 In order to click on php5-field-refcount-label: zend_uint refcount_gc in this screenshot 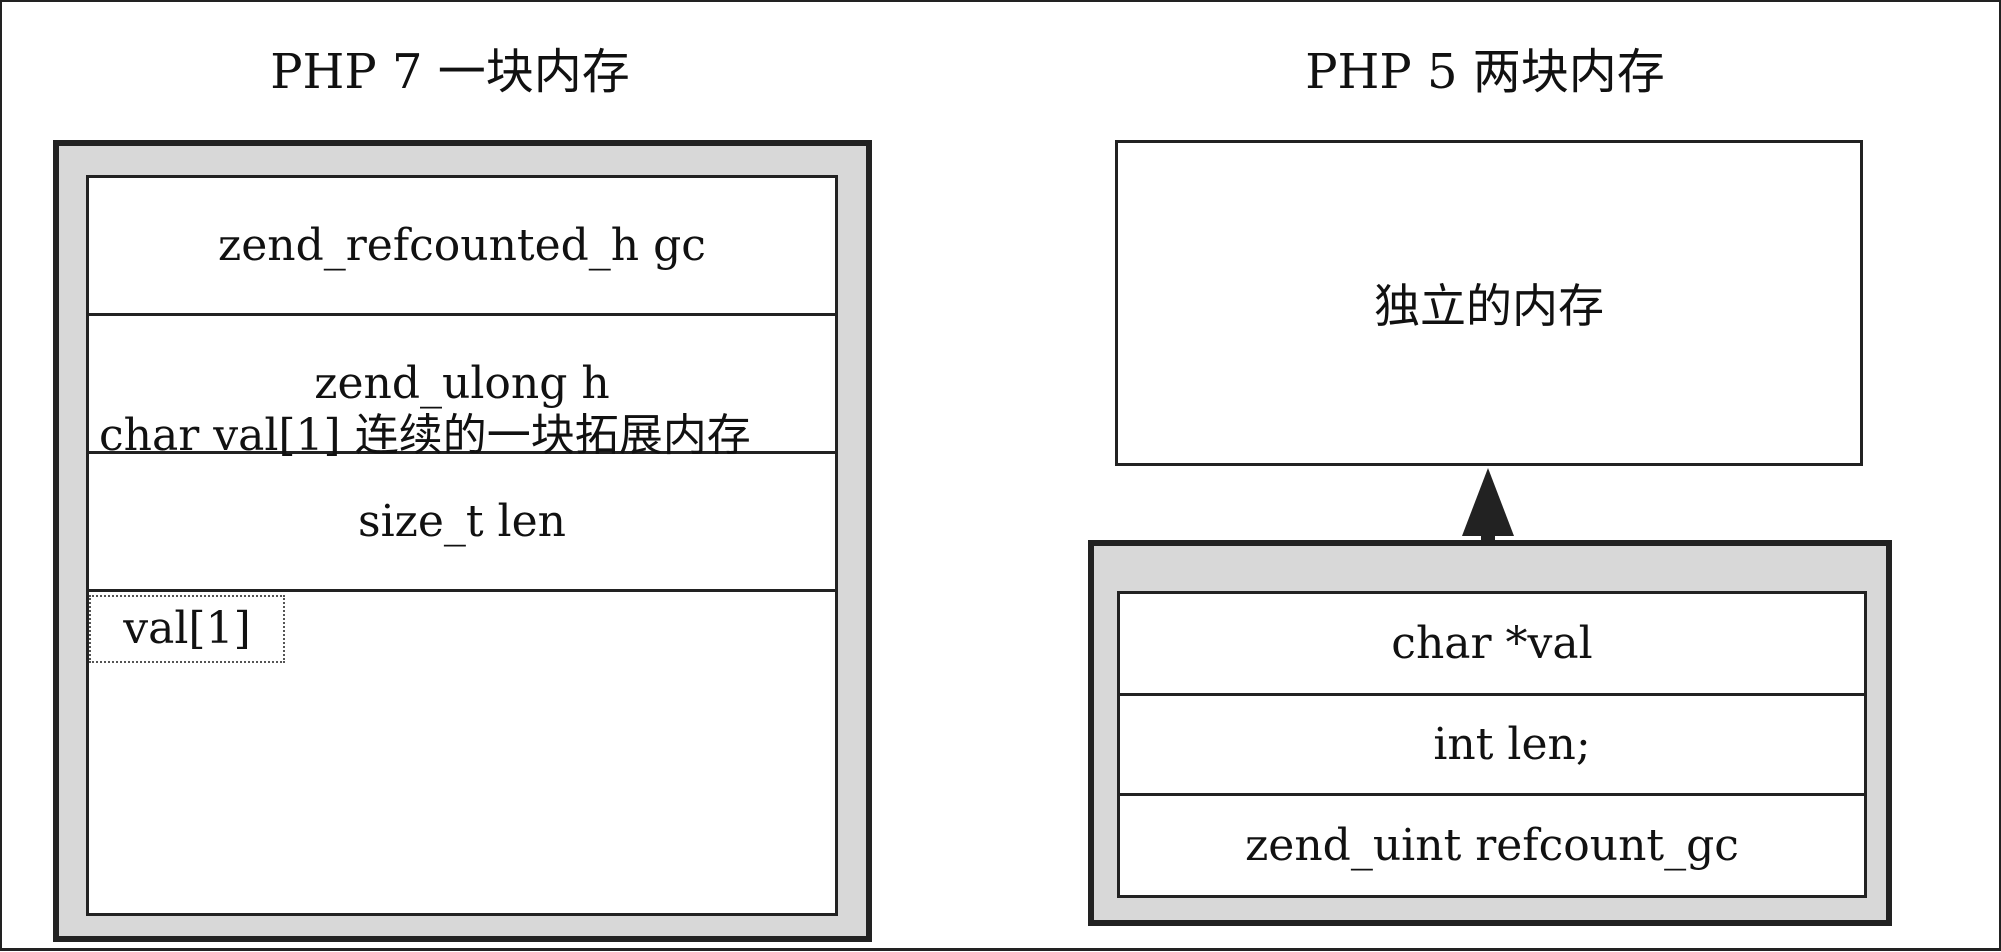, I will do `click(1492, 845)`.